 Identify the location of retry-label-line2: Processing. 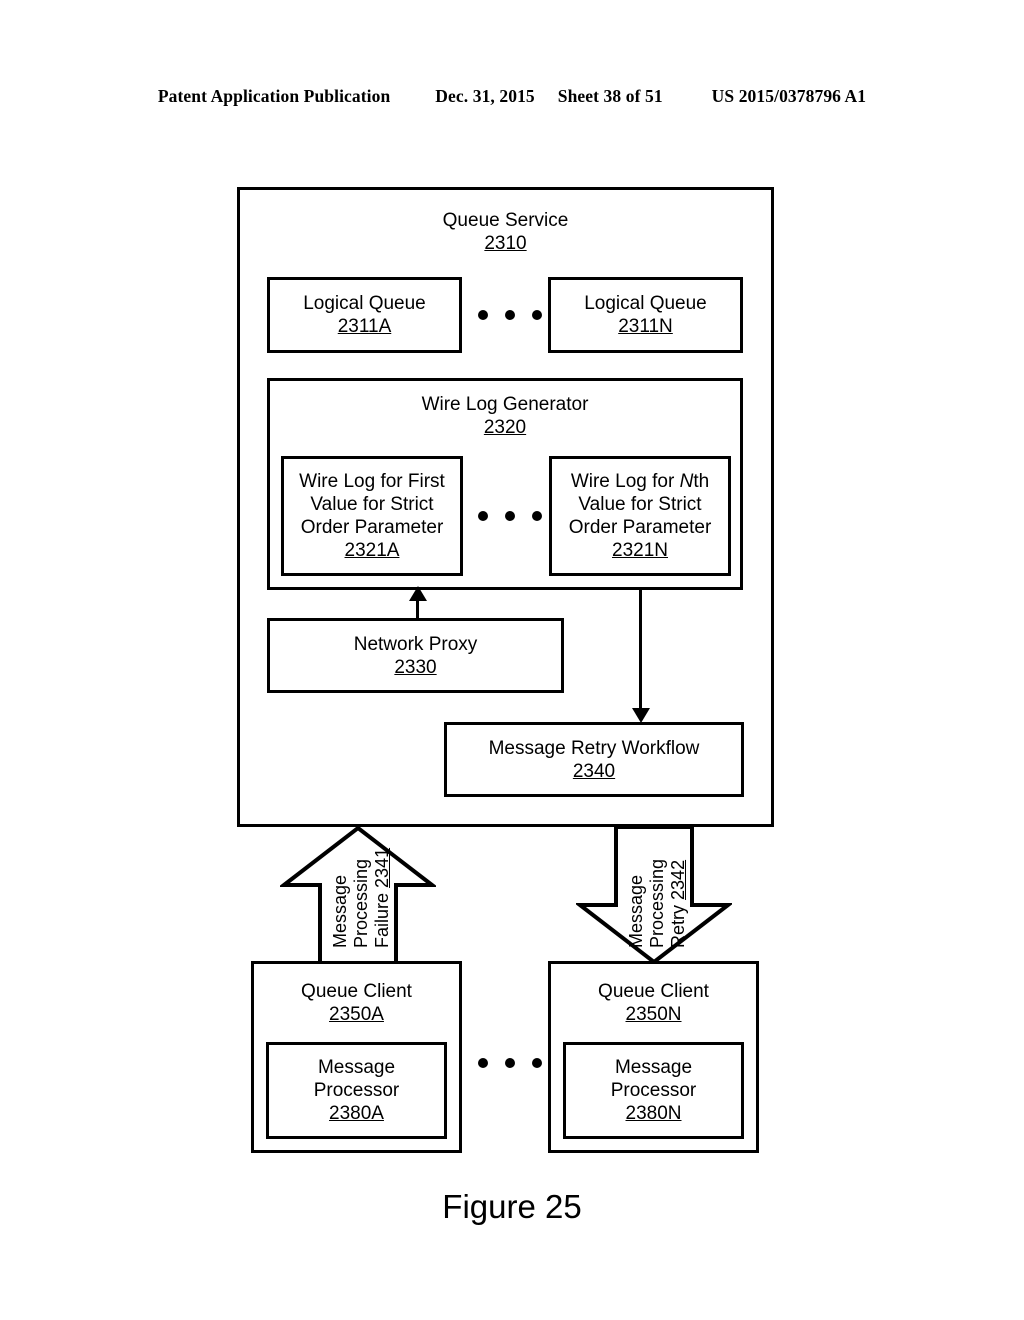
(657, 903).